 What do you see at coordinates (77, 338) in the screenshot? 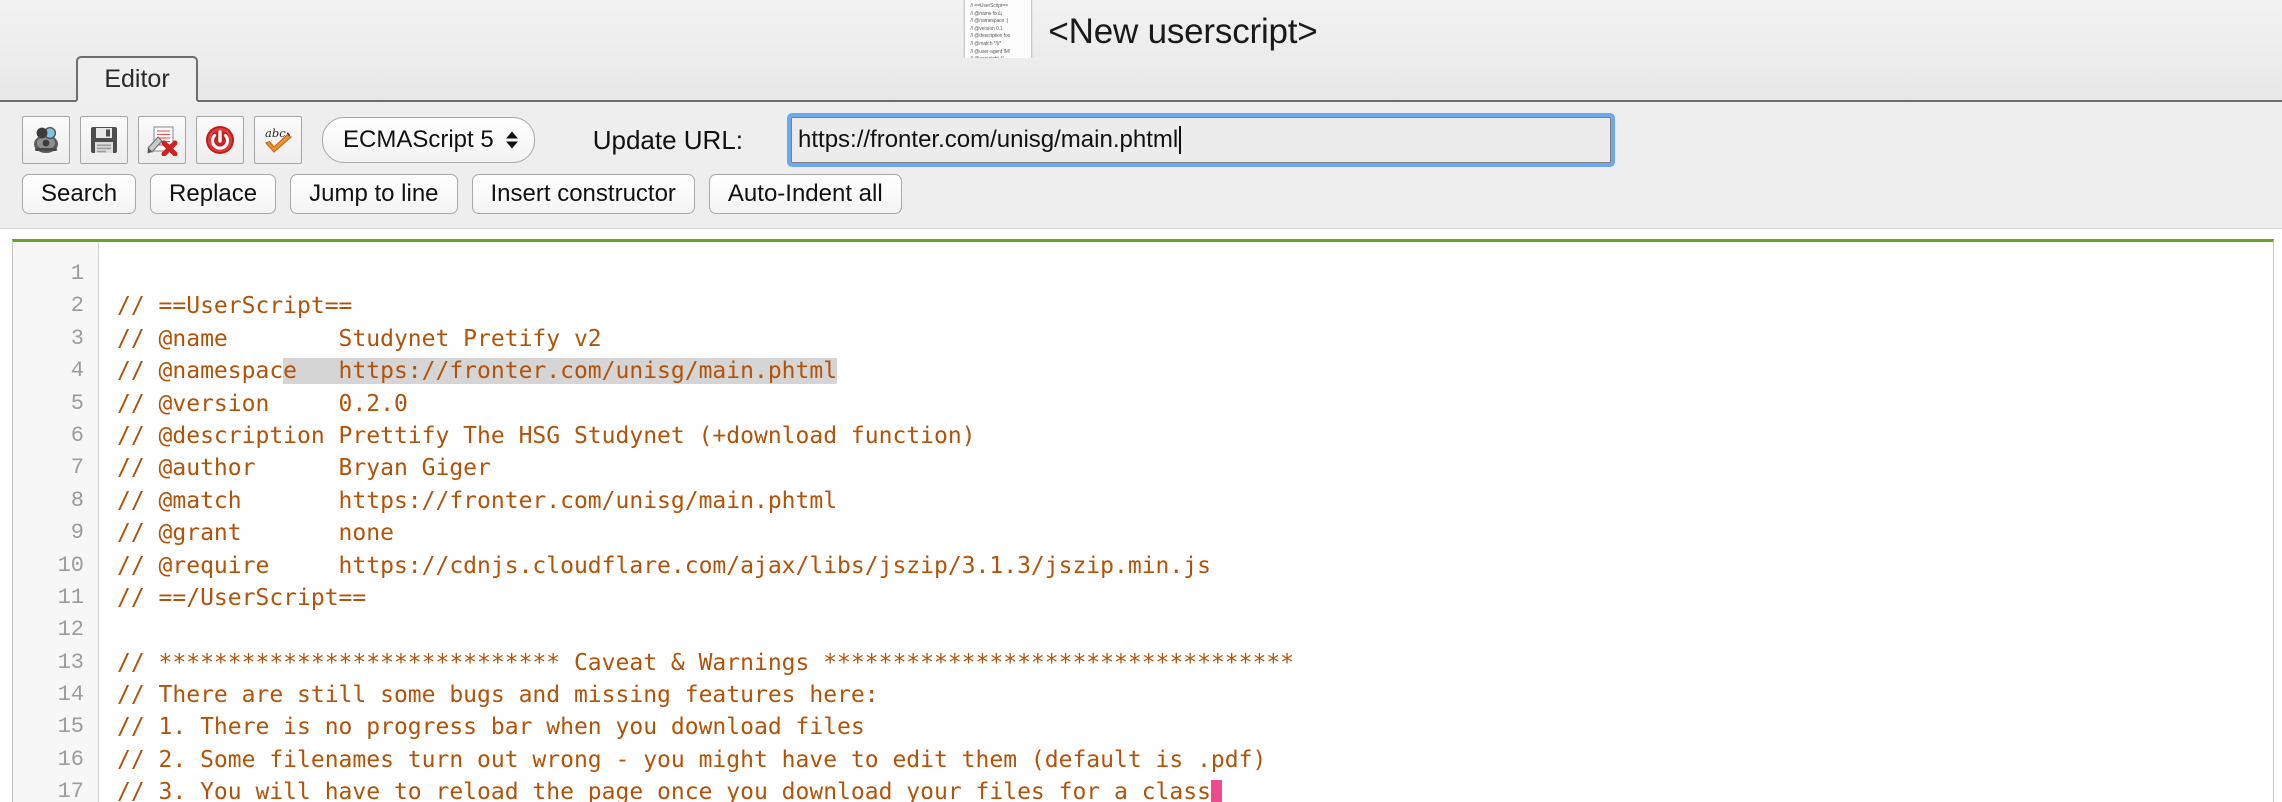
I see `line-number: 3` at bounding box center [77, 338].